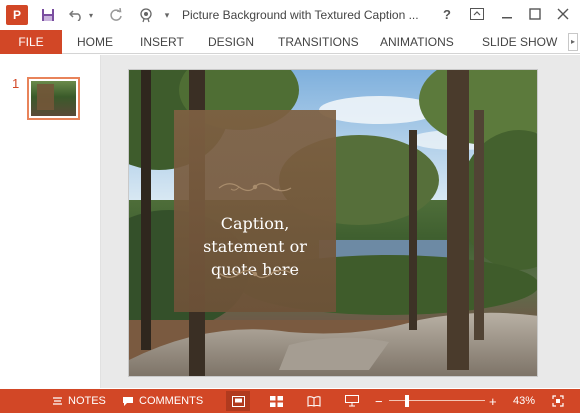  What do you see at coordinates (48, 15) in the screenshot?
I see `save-icon` at bounding box center [48, 15].